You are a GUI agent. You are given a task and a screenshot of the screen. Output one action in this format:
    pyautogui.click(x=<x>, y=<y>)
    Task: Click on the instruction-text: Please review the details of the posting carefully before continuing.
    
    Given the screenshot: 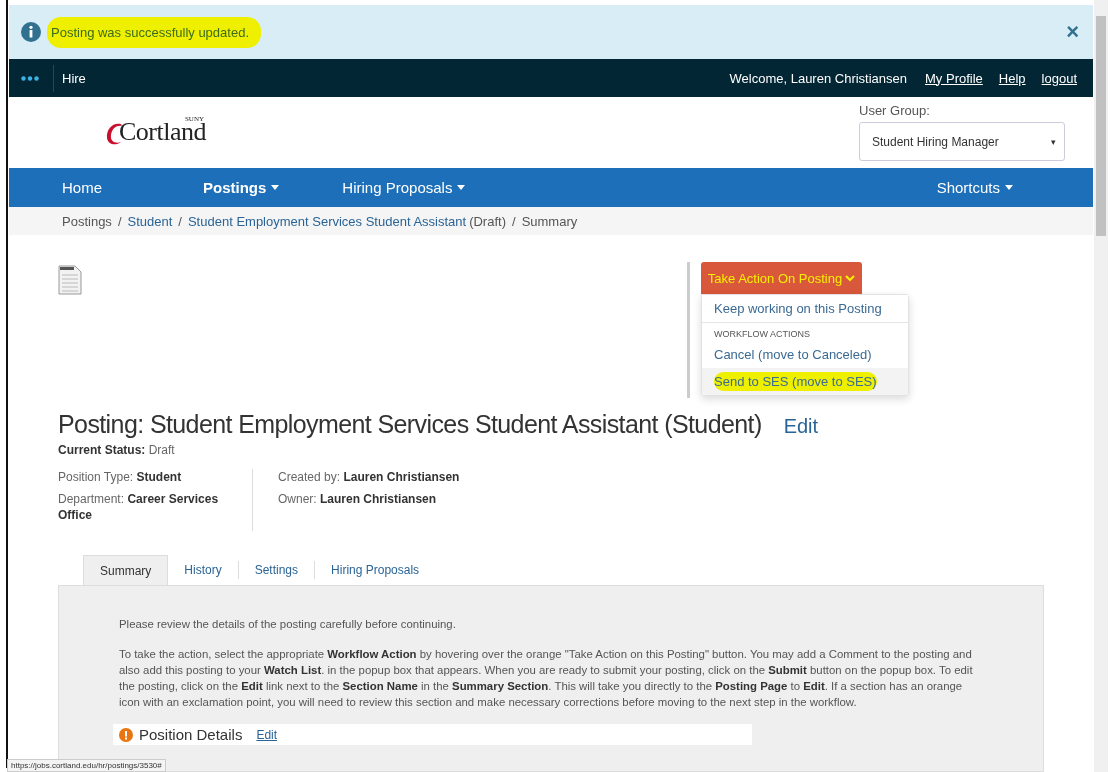 What is the action you would take?
    pyautogui.click(x=288, y=624)
    